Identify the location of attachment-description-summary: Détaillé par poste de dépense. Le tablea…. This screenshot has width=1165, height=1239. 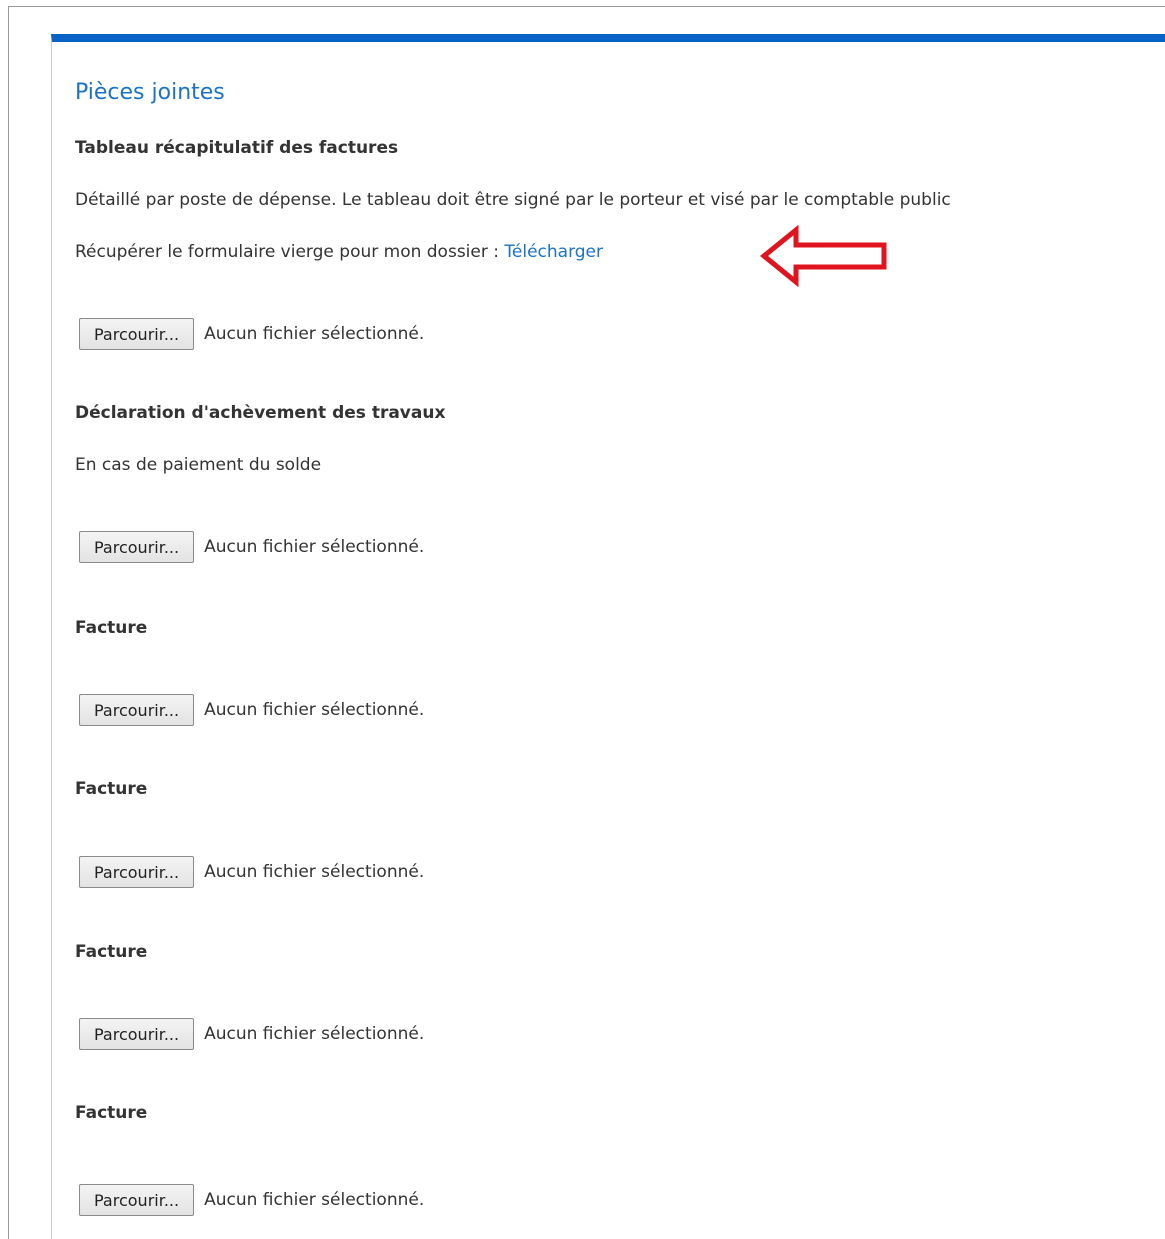
(513, 200).